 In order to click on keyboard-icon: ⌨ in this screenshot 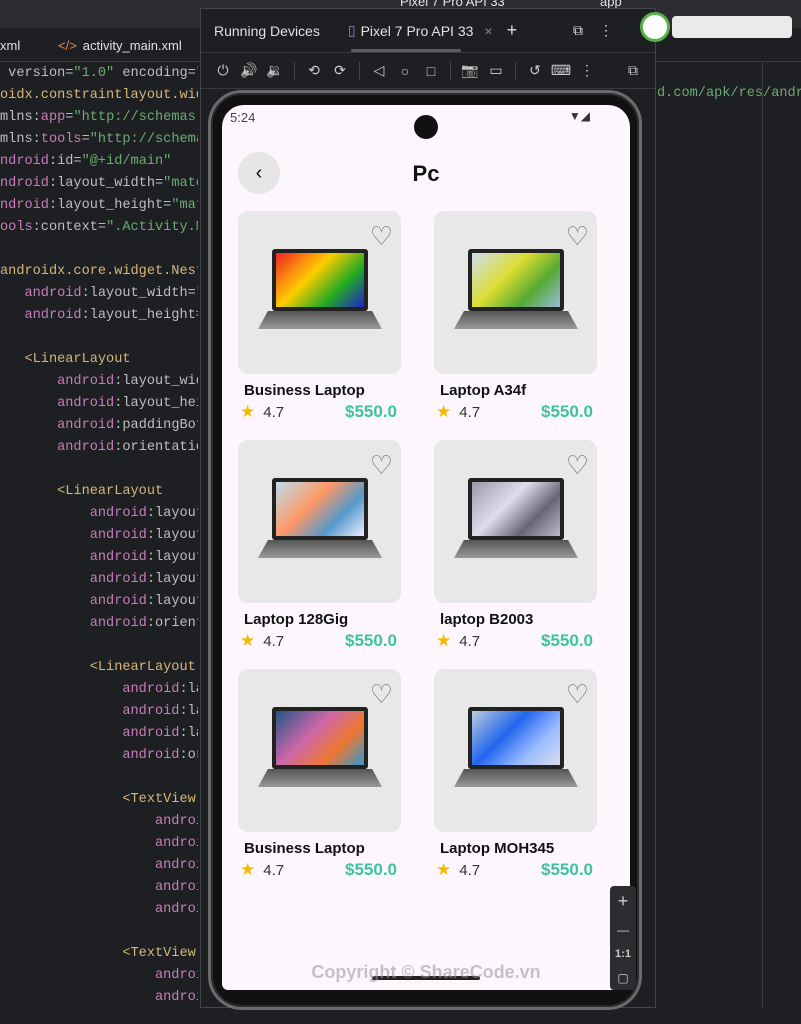, I will do `click(561, 71)`.